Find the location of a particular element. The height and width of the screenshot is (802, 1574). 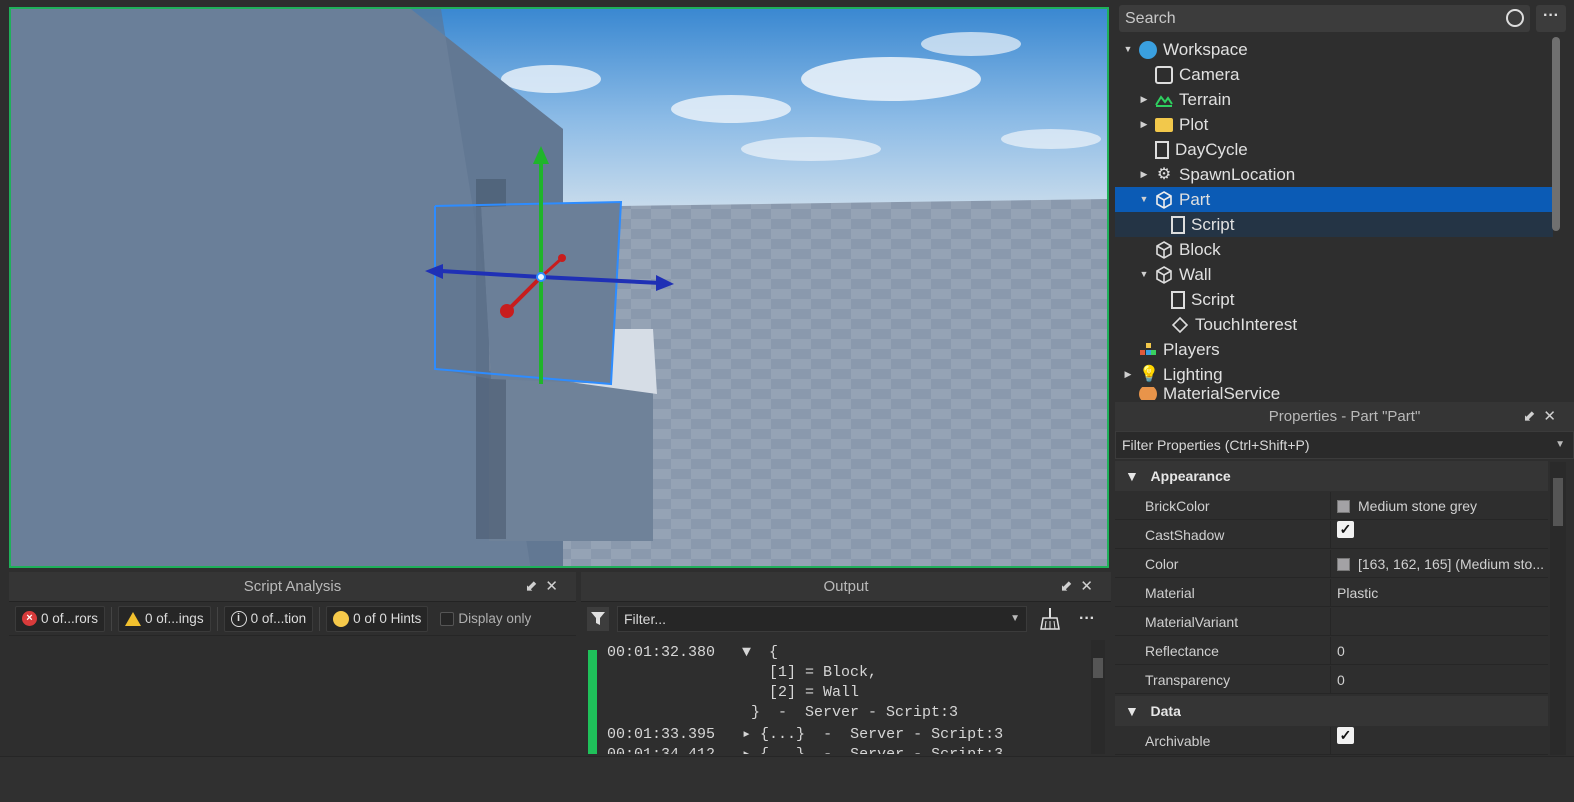

property-name: CastShadow is located at coordinates (1185, 535).